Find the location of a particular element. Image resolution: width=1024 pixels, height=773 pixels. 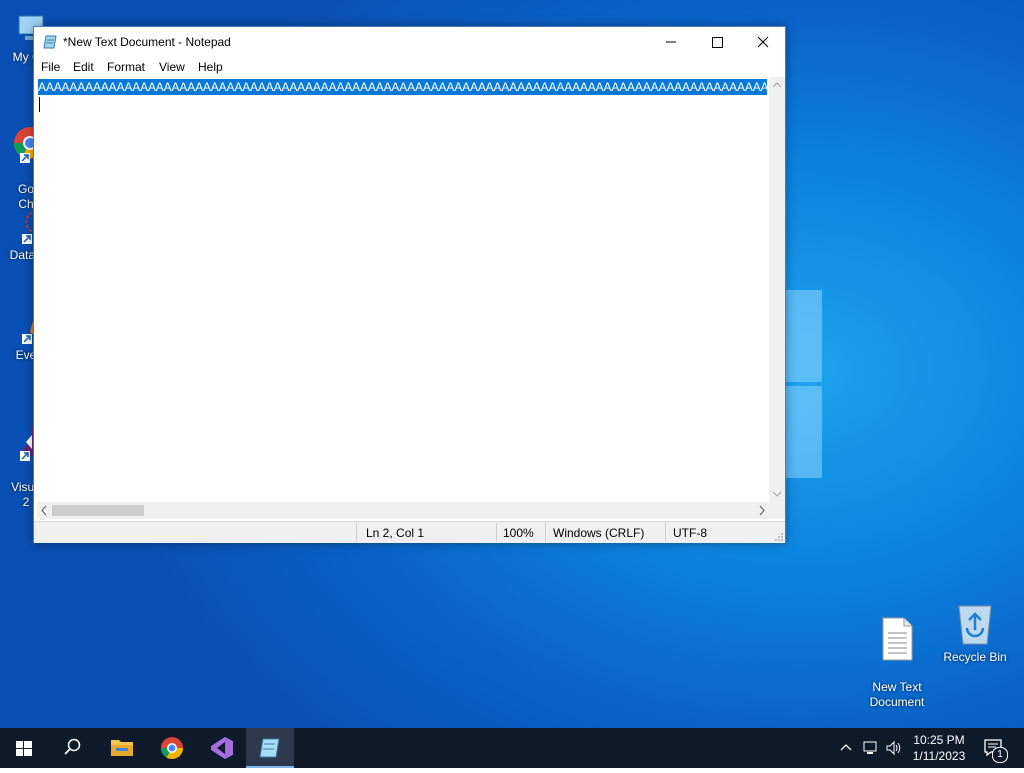

text-file-icon is located at coordinates (897, 639).